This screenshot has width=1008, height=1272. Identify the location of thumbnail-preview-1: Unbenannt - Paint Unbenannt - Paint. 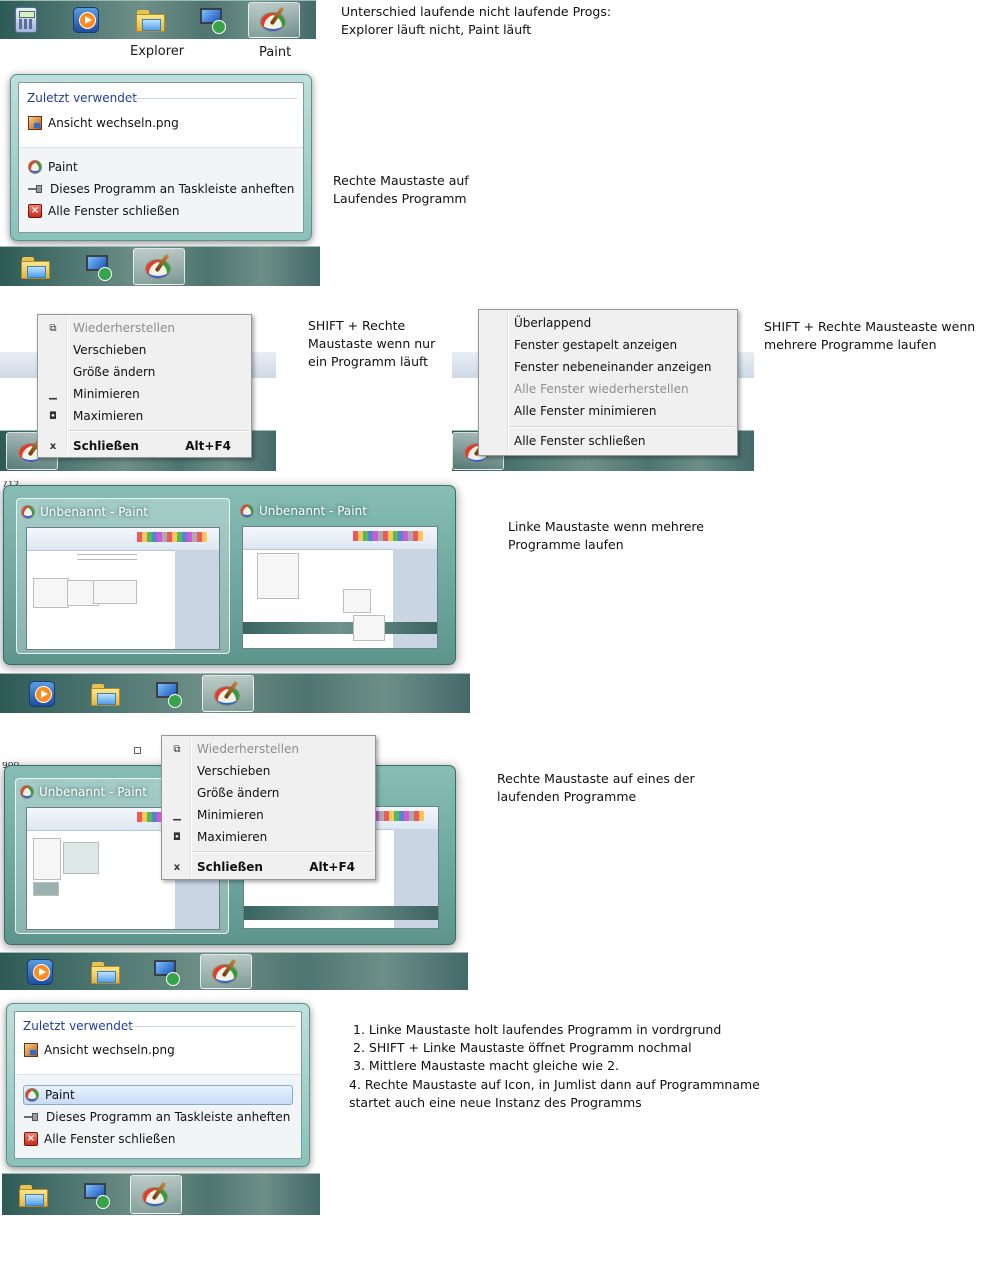
(229, 575).